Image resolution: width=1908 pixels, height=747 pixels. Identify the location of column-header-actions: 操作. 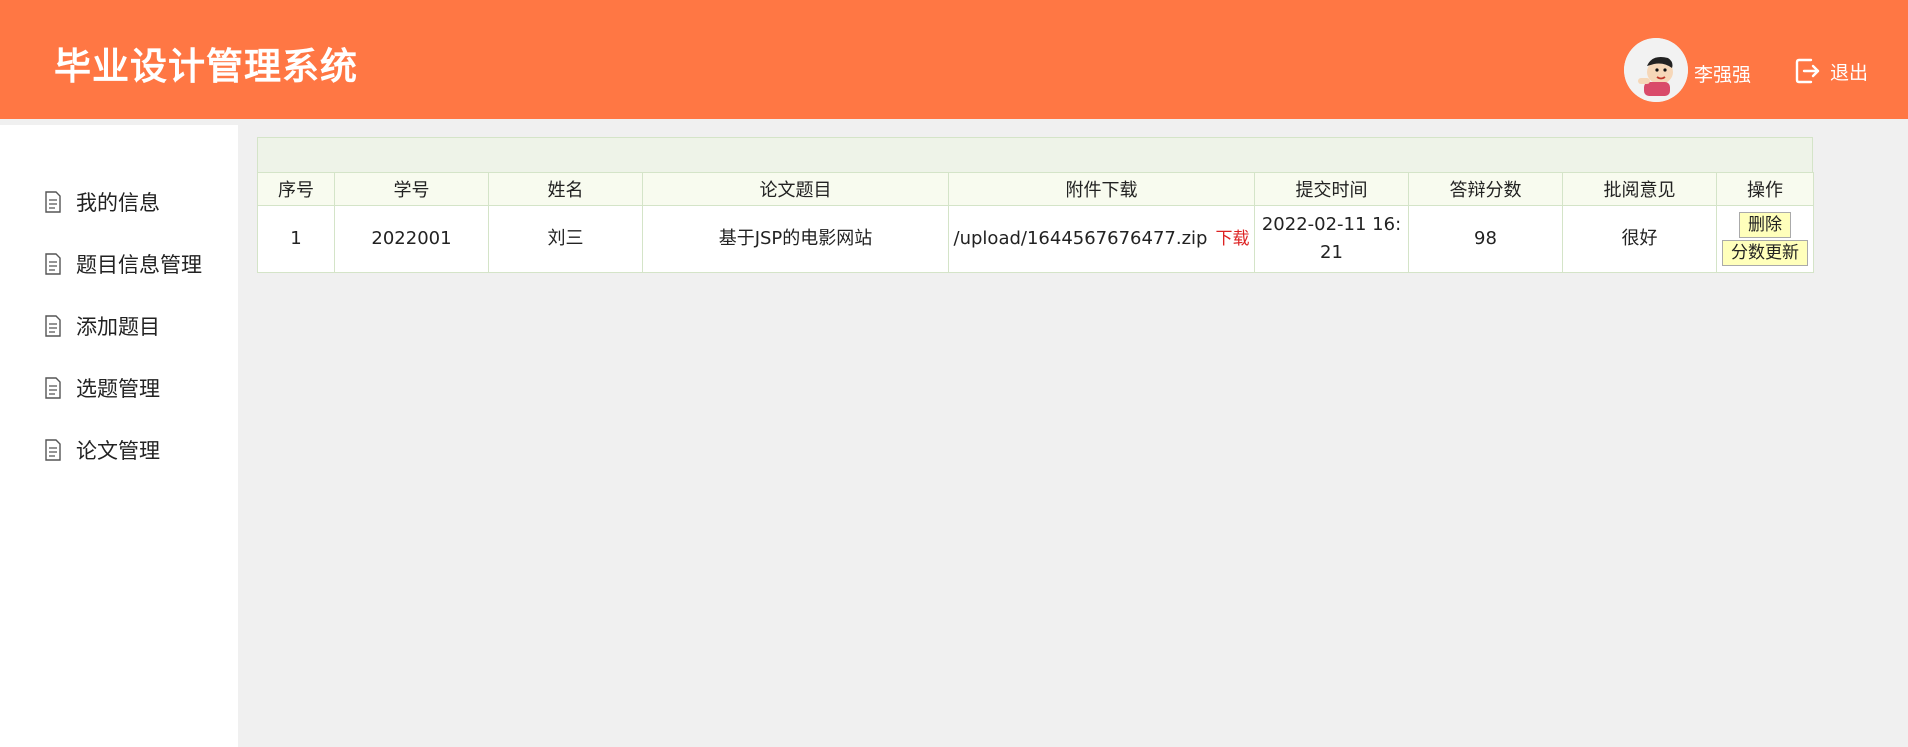
(1765, 189).